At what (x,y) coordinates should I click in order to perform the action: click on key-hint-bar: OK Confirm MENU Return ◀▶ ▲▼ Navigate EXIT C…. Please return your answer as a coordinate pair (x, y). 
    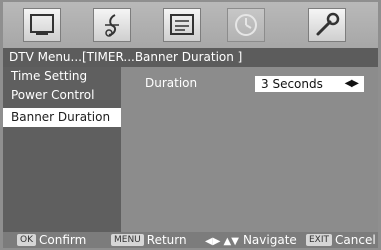
    Looking at the image, I should click on (190, 240).